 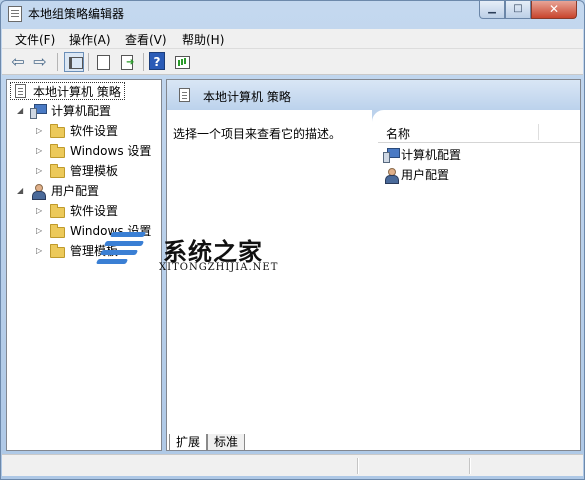 I want to click on forward-arrow-icon: ⇨, so click(x=40, y=62).